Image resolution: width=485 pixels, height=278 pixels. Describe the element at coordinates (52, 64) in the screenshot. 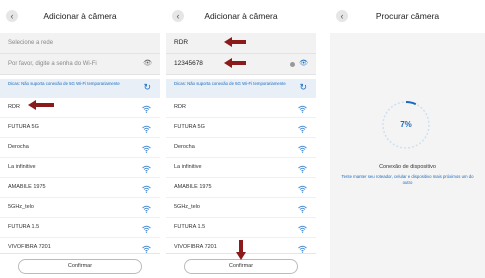

I see `password-placeholder: Por favor, digite a senha do Wi-Fi` at that location.